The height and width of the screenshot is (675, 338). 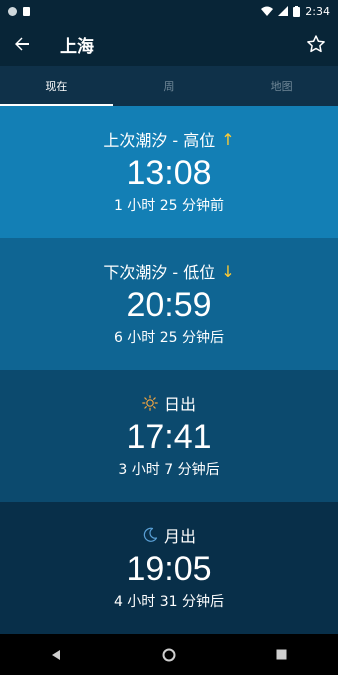 What do you see at coordinates (228, 139) in the screenshot?
I see `arrow-up-icon: ↑` at bounding box center [228, 139].